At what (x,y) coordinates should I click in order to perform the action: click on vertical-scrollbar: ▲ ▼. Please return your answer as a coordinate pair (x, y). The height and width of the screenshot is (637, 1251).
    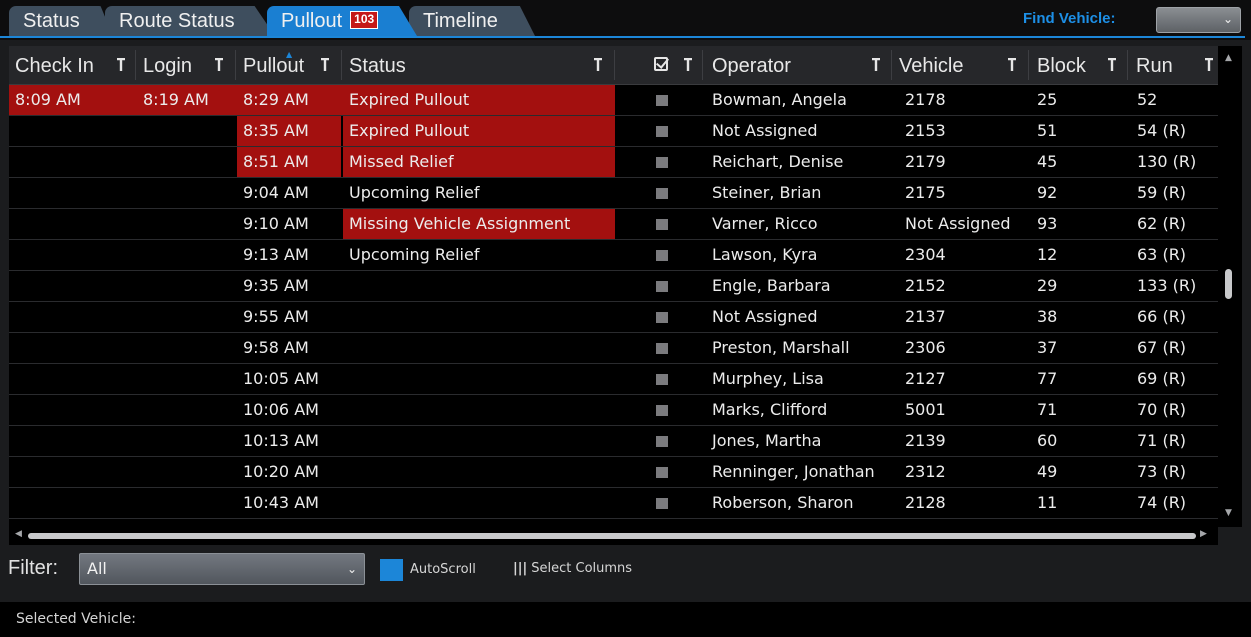
    Looking at the image, I should click on (1230, 286).